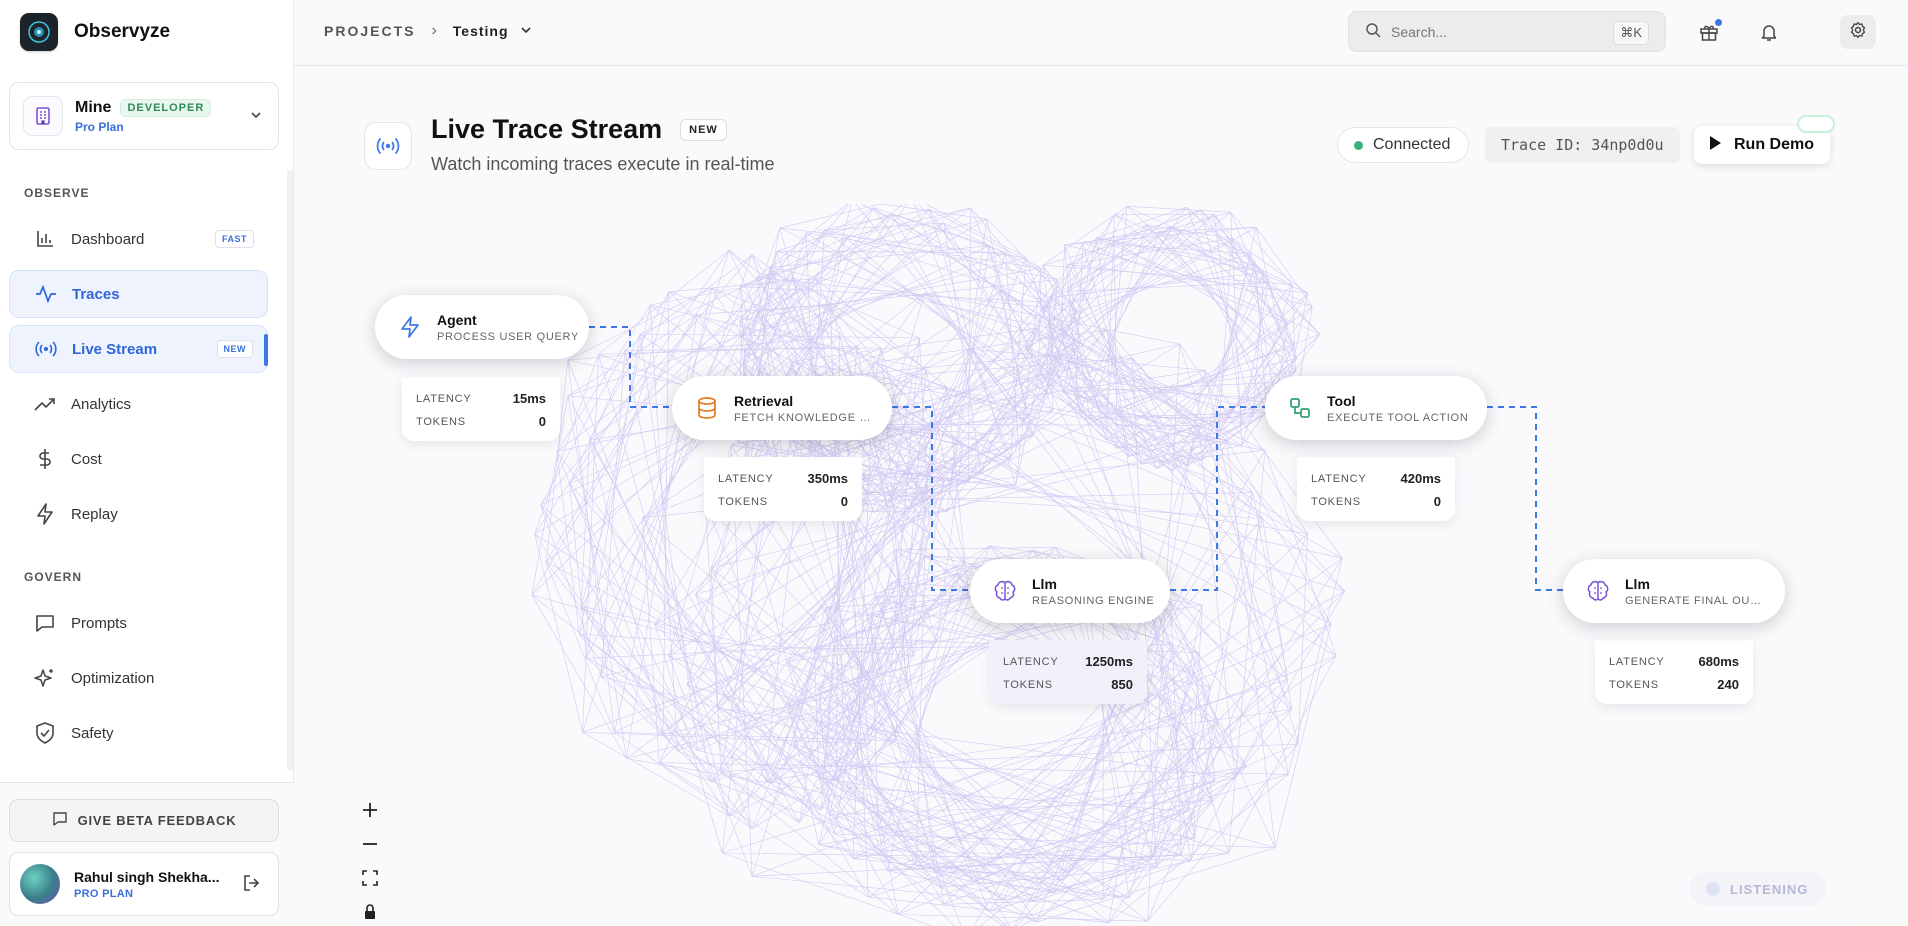  I want to click on listening-dot, so click(1713, 889).